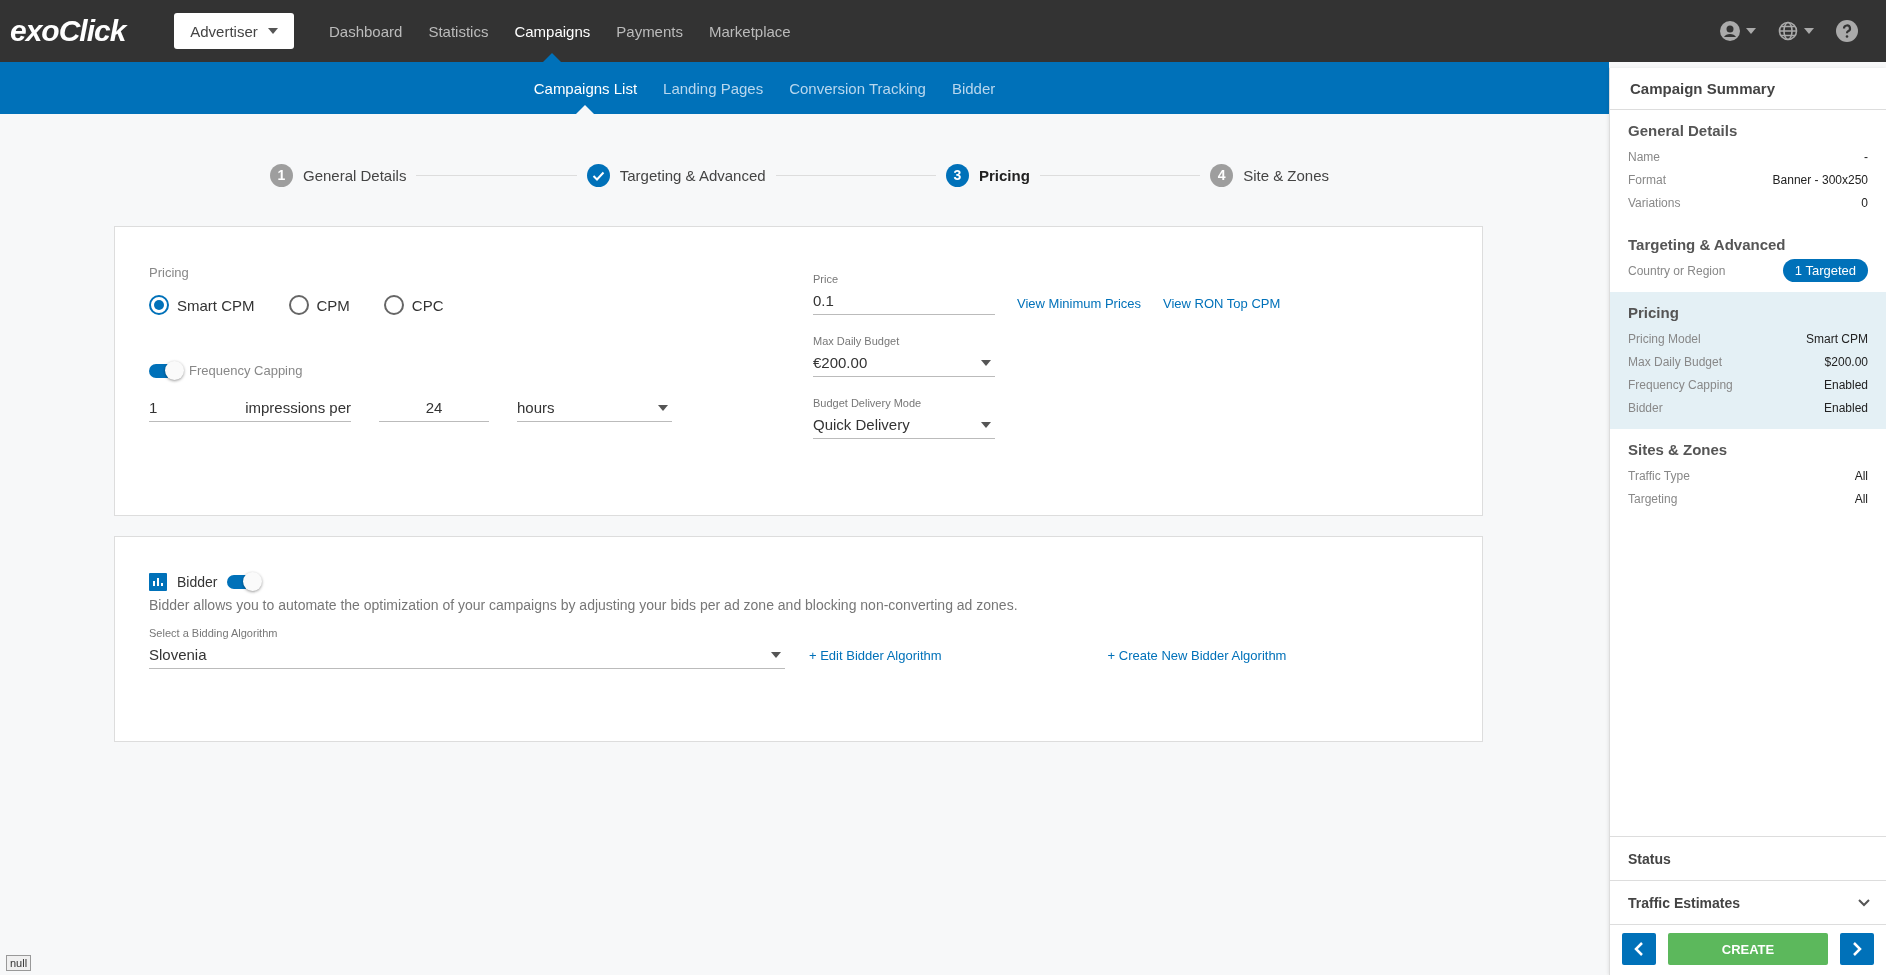 Image resolution: width=1886 pixels, height=975 pixels. I want to click on chevron-right-icon, so click(1857, 949).